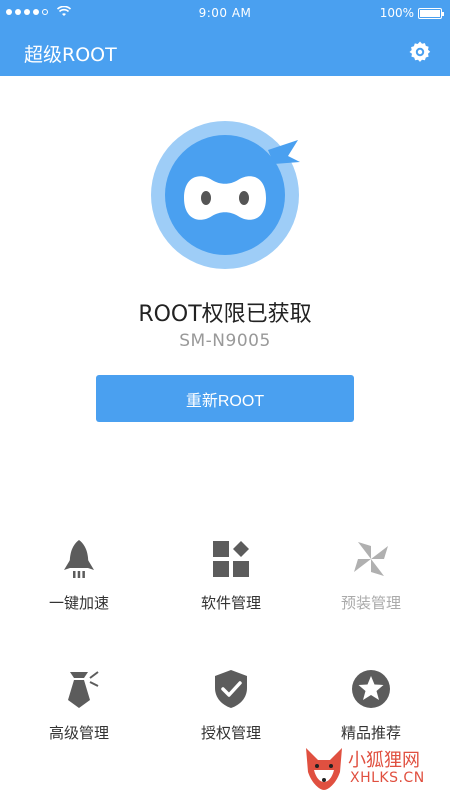 The width and height of the screenshot is (450, 800). What do you see at coordinates (371, 583) in the screenshot?
I see `feature-preinstalled-manager: 预装管理` at bounding box center [371, 583].